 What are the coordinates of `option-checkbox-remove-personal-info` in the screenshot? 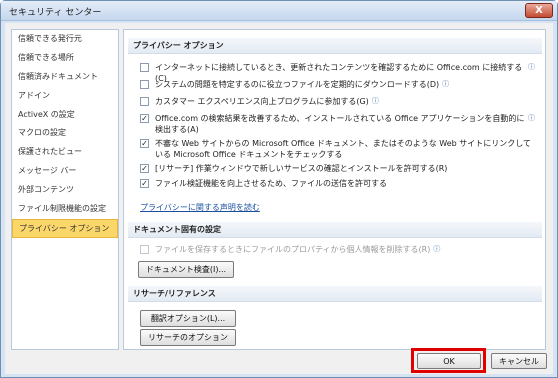 It's located at (144, 249).